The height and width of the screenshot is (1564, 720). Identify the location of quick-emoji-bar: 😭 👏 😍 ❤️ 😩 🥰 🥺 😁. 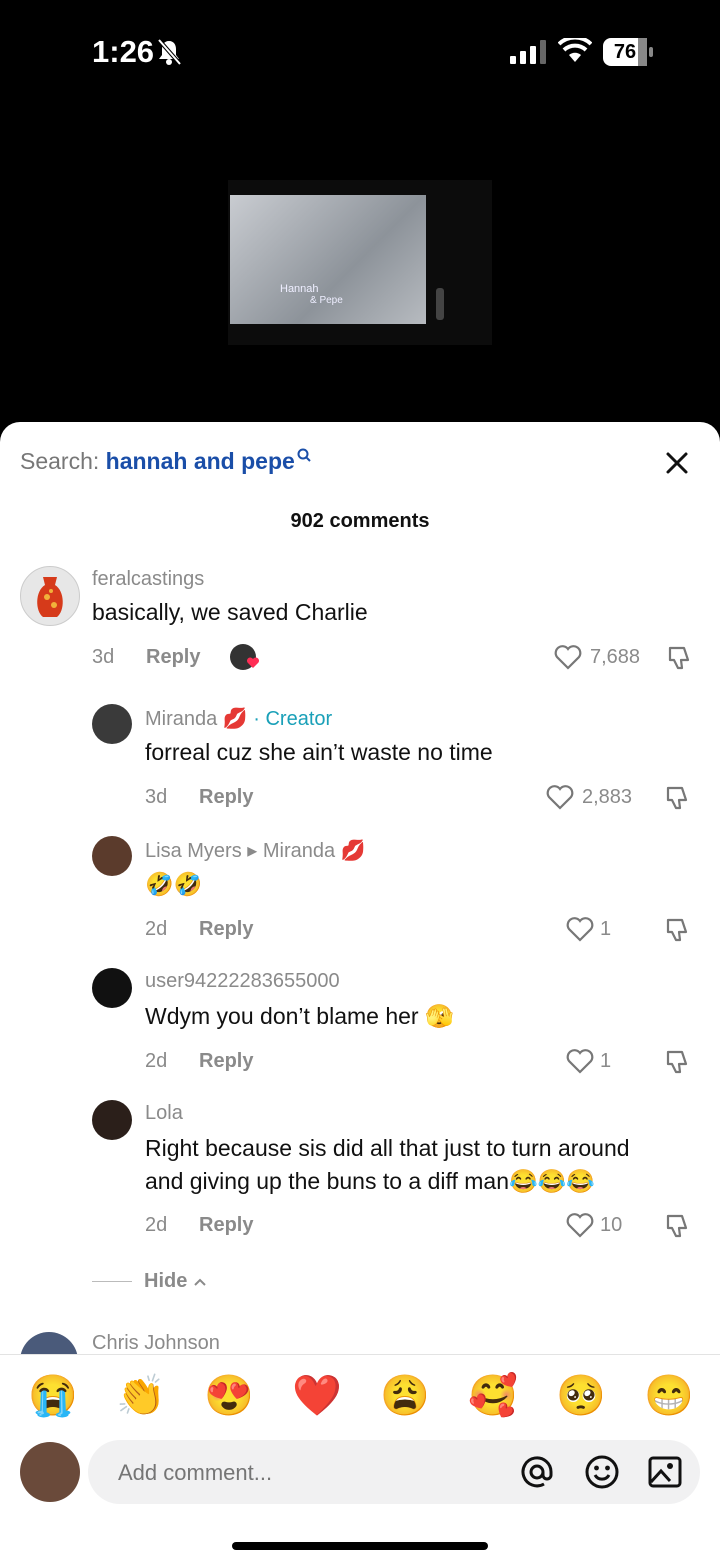
(360, 1396).